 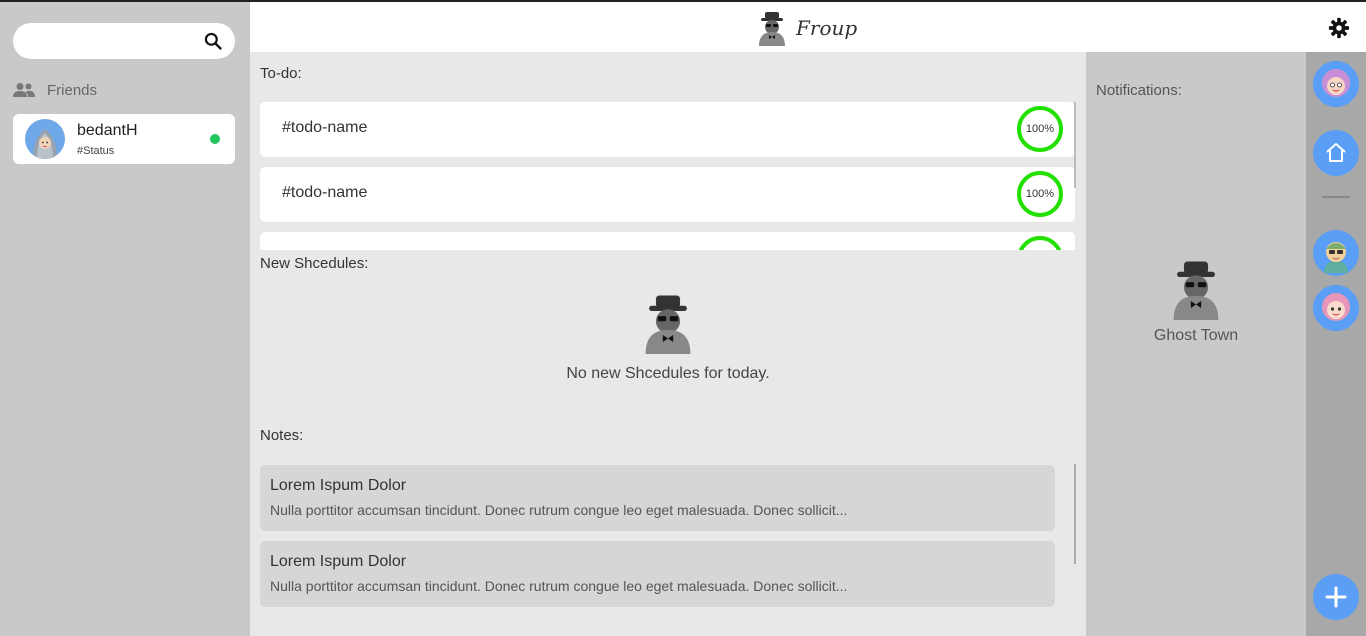 What do you see at coordinates (72, 90) in the screenshot?
I see `friends-label: Friends` at bounding box center [72, 90].